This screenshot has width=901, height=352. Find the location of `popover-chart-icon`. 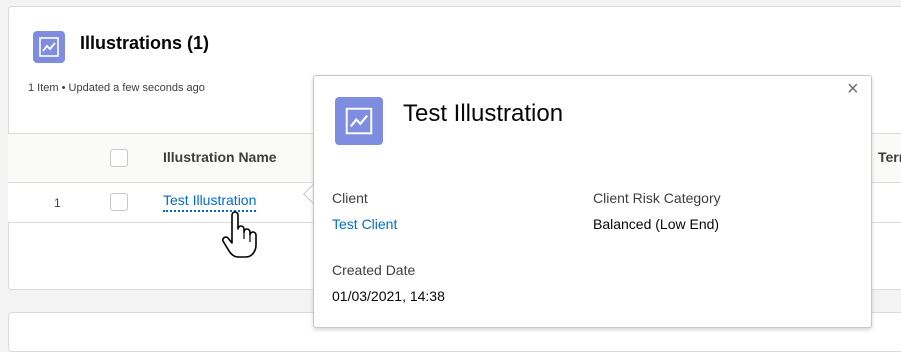

popover-chart-icon is located at coordinates (359, 121).